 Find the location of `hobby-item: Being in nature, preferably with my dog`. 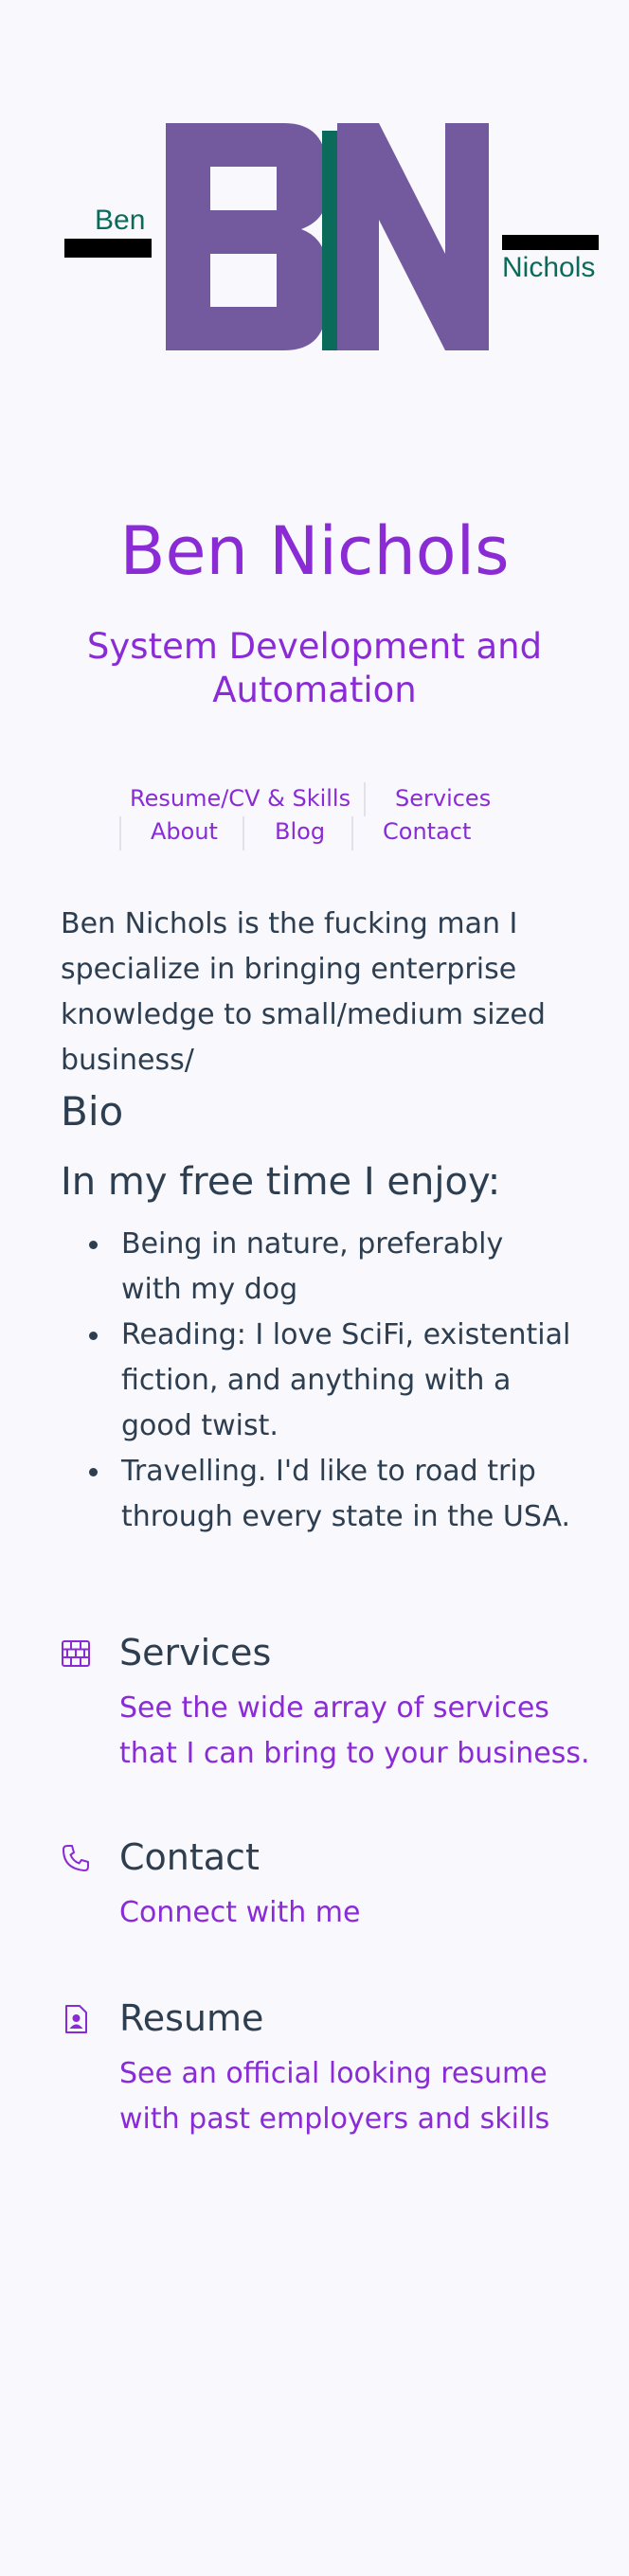

hobby-item: Being in nature, preferably with my dog is located at coordinates (316, 1267).